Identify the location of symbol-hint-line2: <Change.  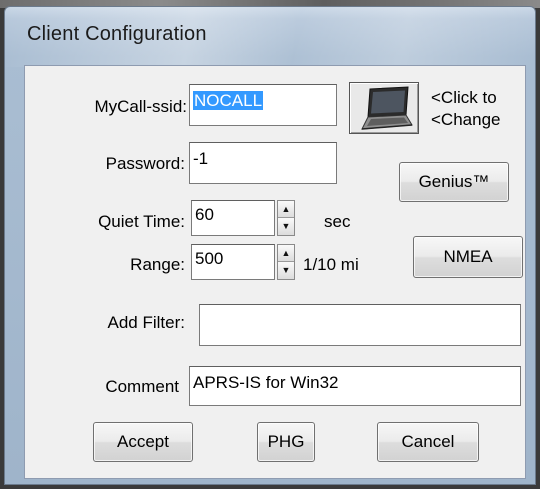
(466, 119).